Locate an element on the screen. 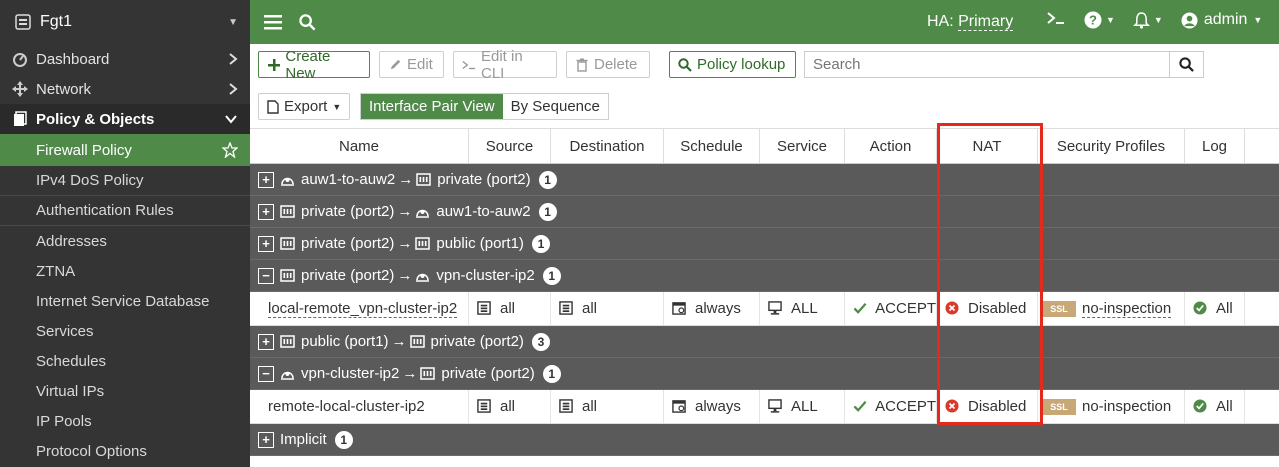 The width and height of the screenshot is (1279, 467). nav-policy-objects: Policy & Objects is located at coordinates (125, 119).